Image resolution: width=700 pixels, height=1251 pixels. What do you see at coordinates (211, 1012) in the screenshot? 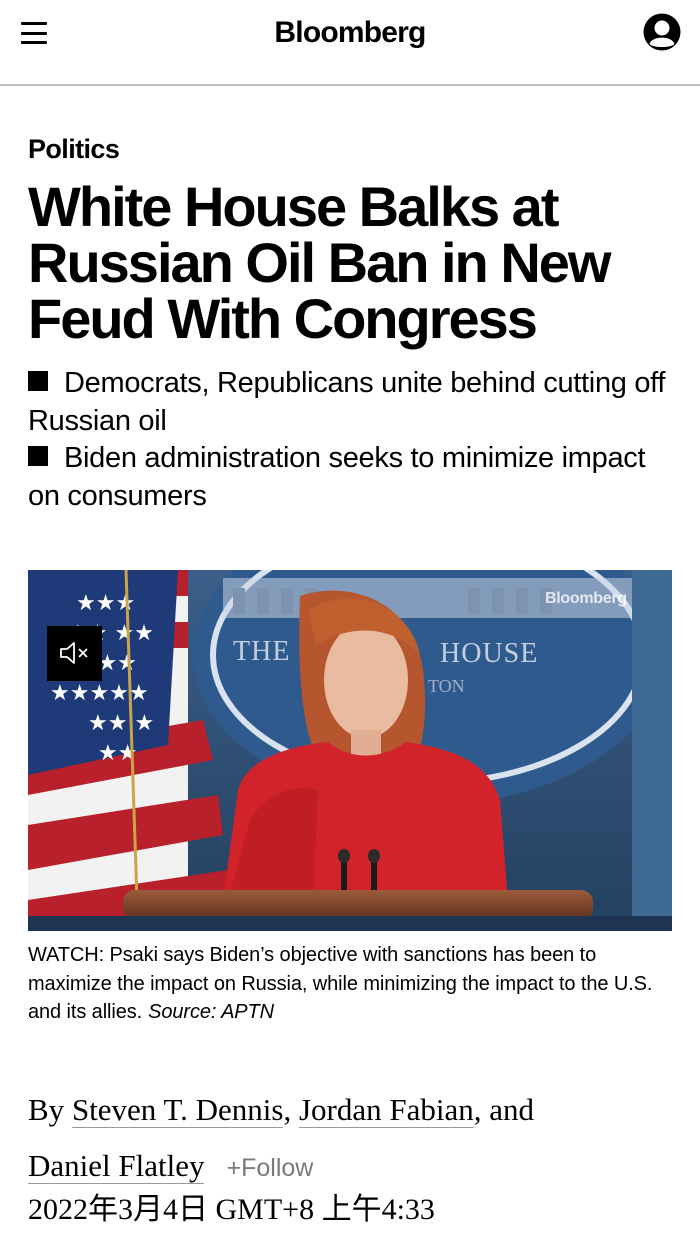
I see `caption-source: Source: APTN` at bounding box center [211, 1012].